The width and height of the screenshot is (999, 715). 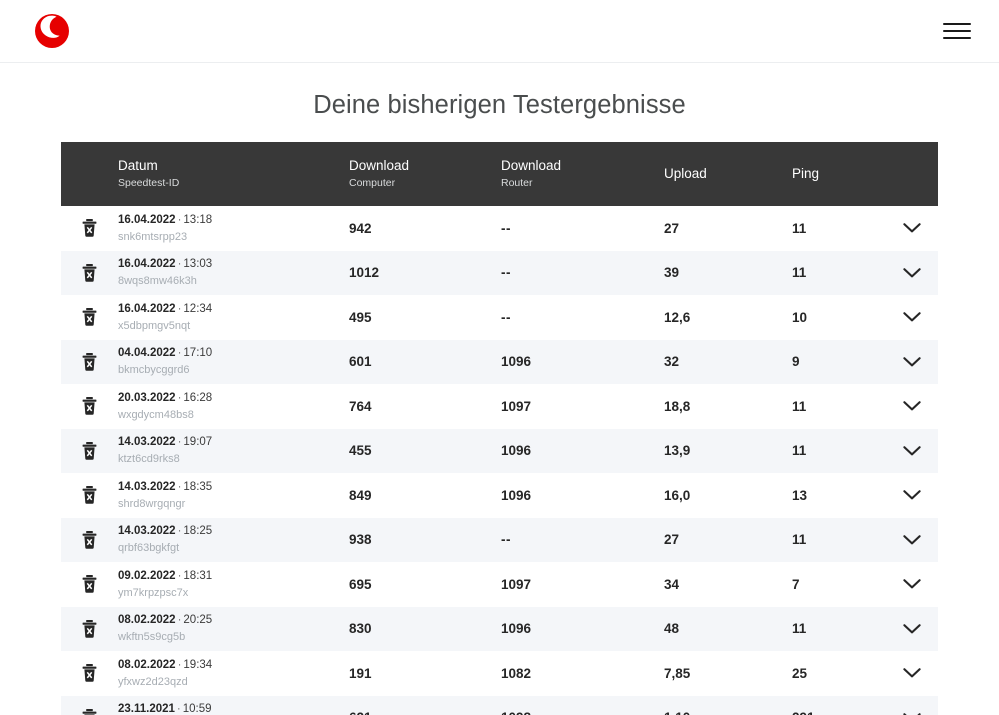 I want to click on download-computer-value: 830, so click(x=360, y=629).